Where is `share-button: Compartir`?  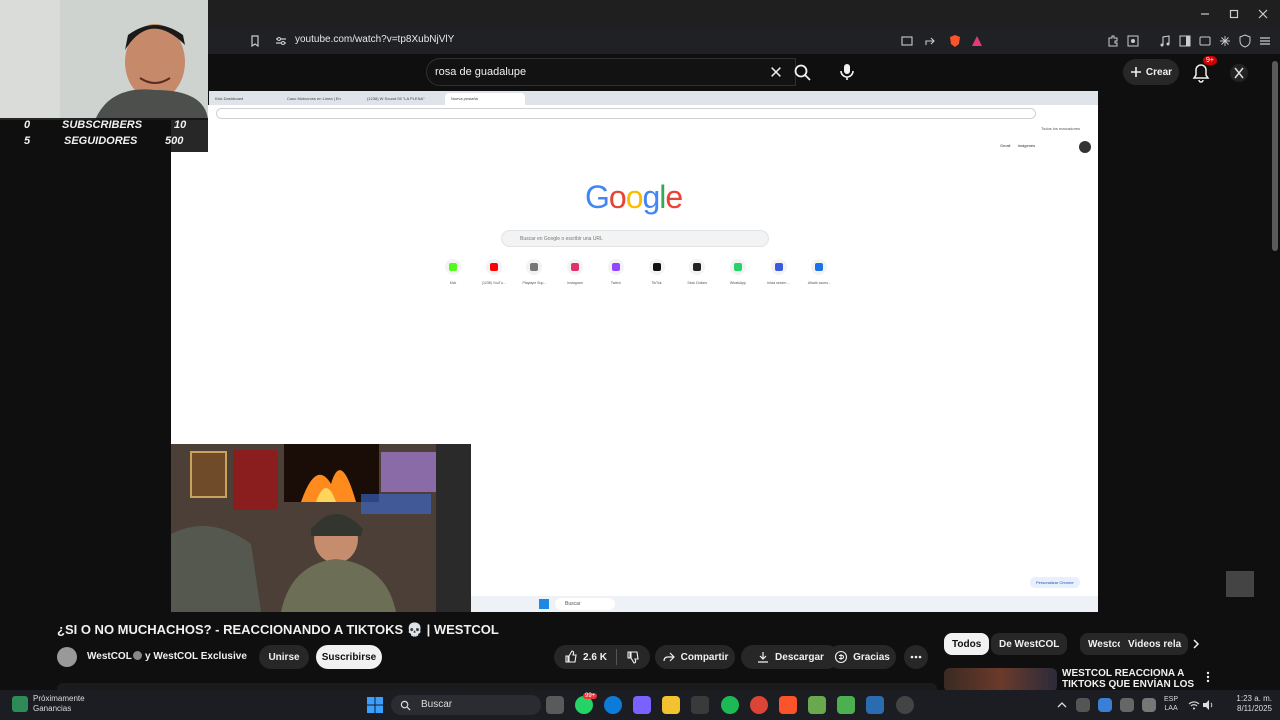 share-button: Compartir is located at coordinates (695, 657).